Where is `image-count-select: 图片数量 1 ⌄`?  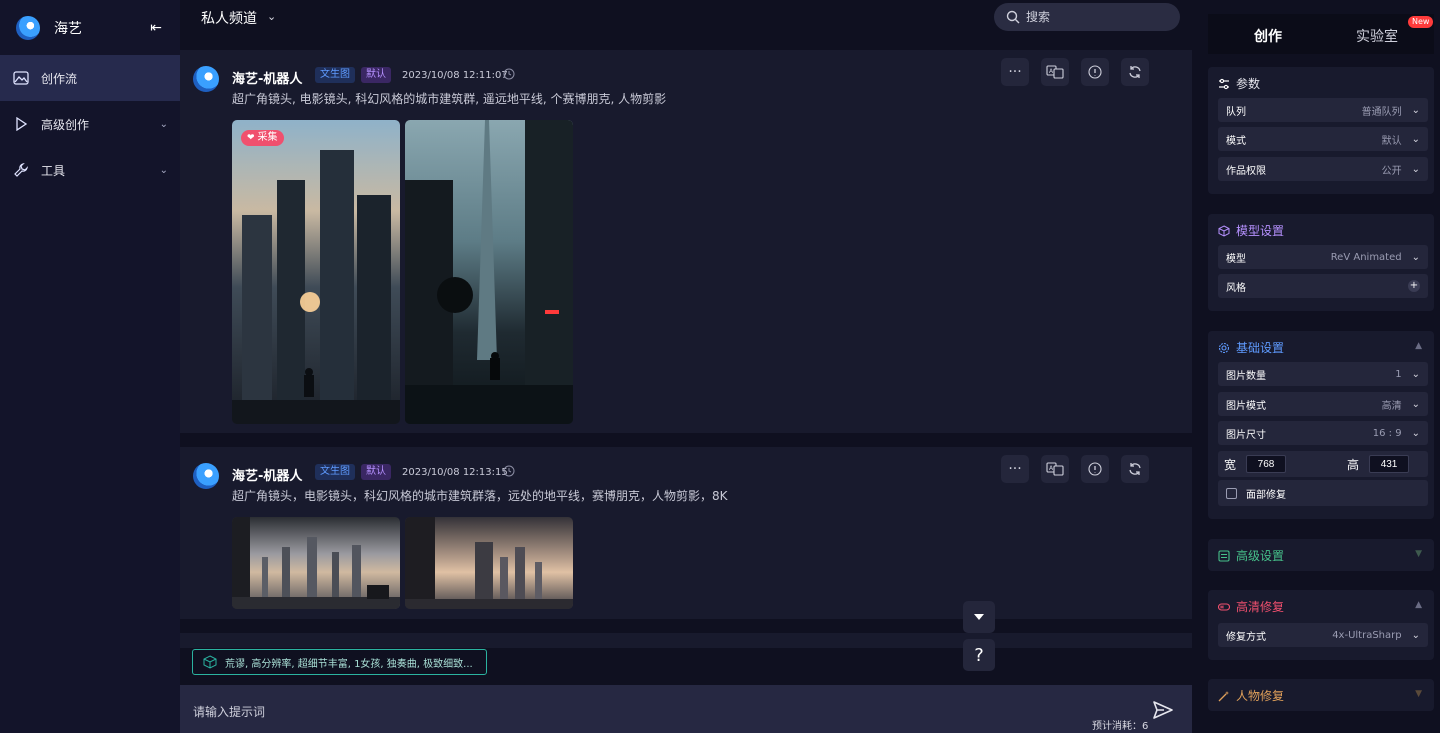
image-count-select: 图片数量 1 ⌄ is located at coordinates (1323, 374).